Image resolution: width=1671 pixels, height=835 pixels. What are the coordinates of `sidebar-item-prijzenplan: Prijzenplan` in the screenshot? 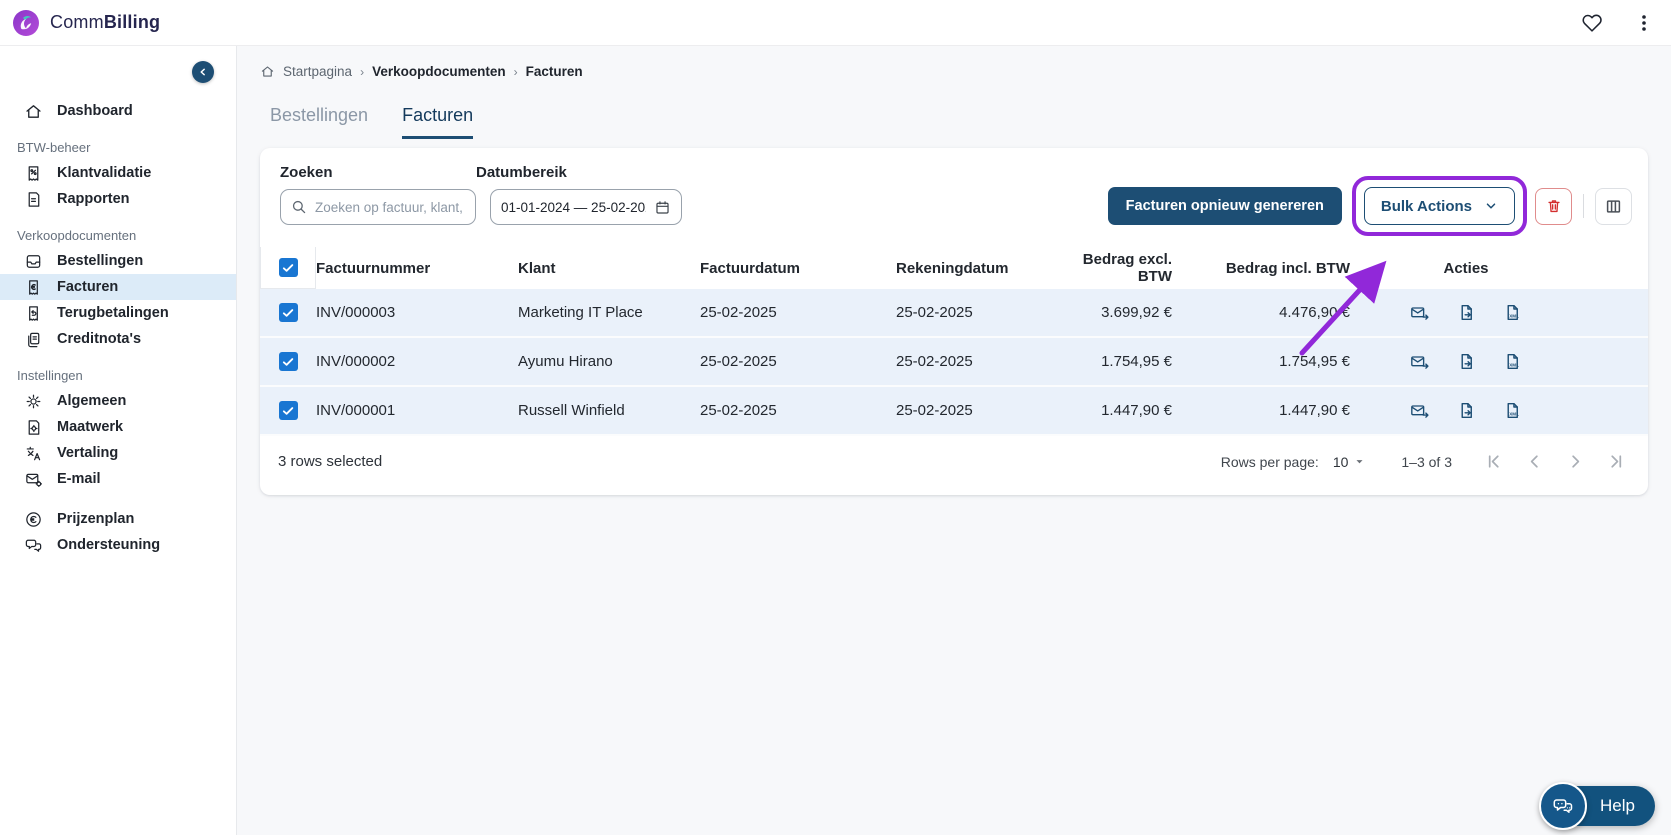 It's located at (118, 519).